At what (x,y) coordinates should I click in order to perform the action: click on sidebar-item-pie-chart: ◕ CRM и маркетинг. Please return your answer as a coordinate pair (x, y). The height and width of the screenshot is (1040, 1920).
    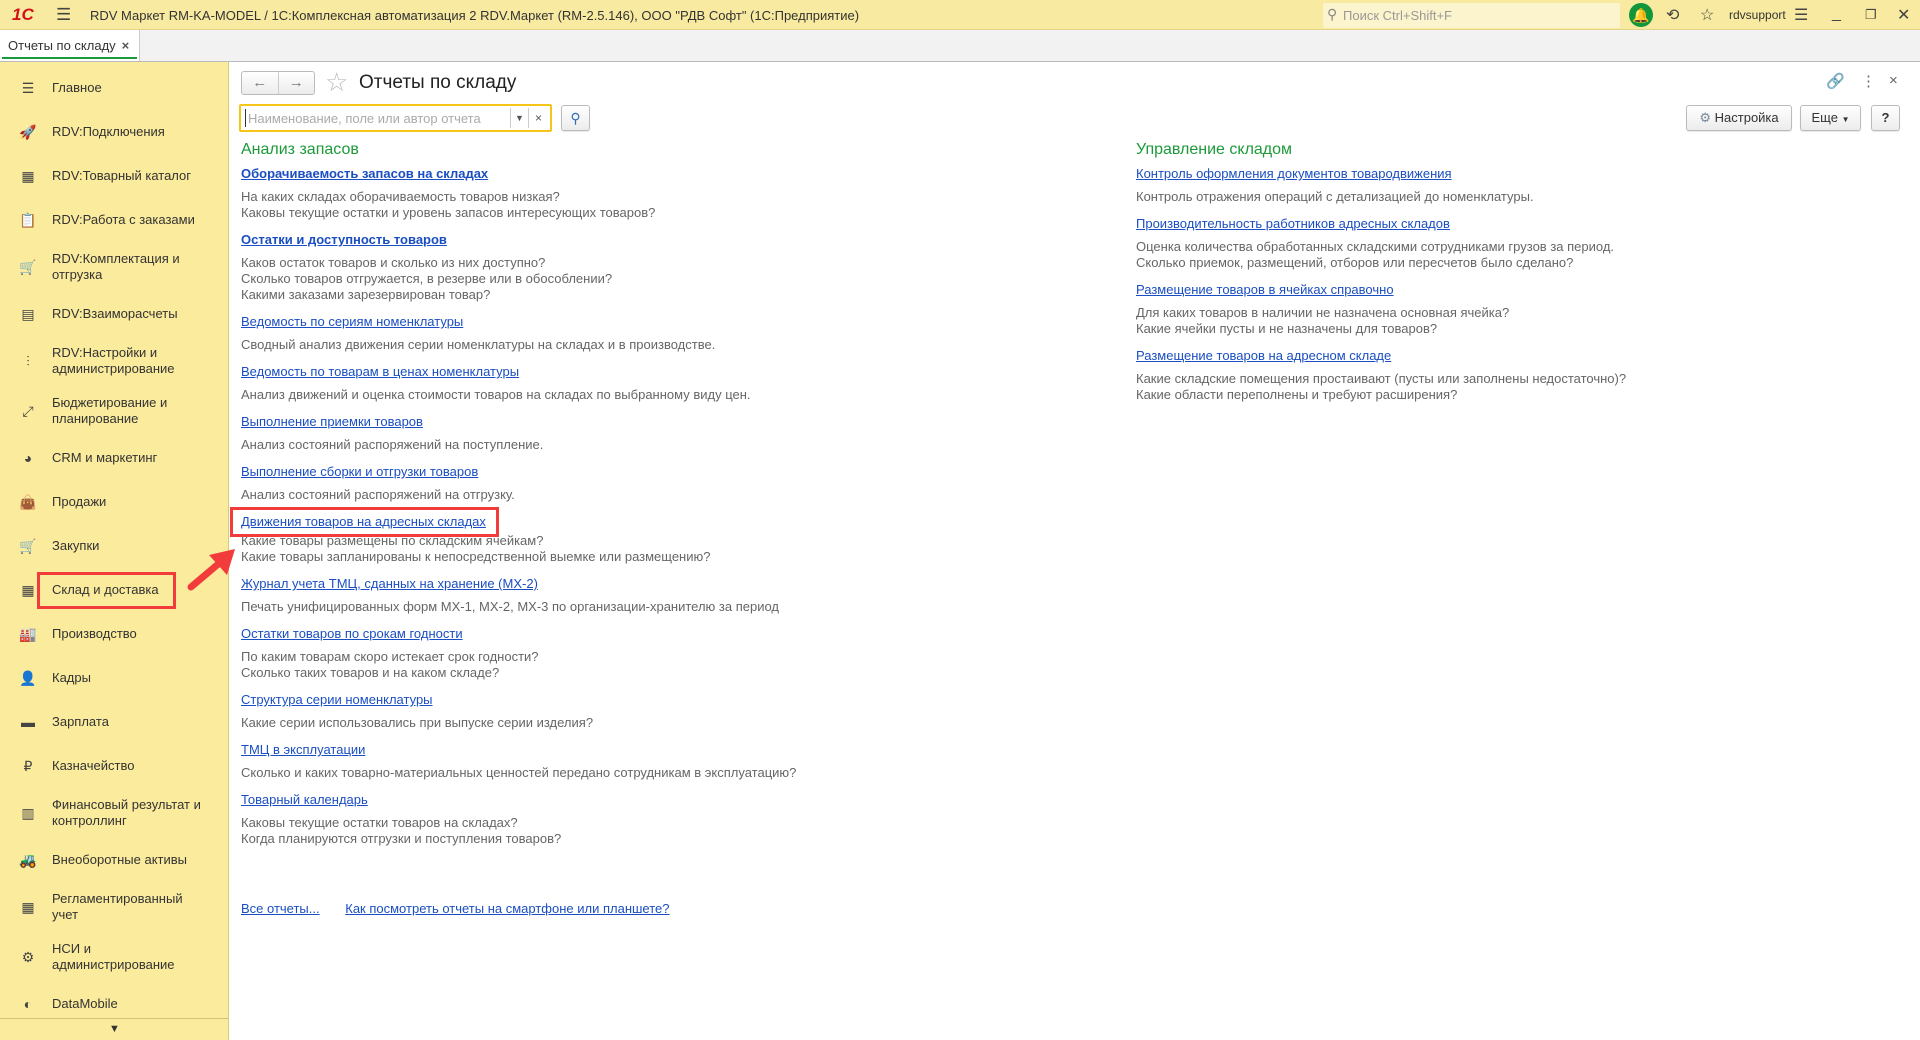
    Looking at the image, I should click on (114, 458).